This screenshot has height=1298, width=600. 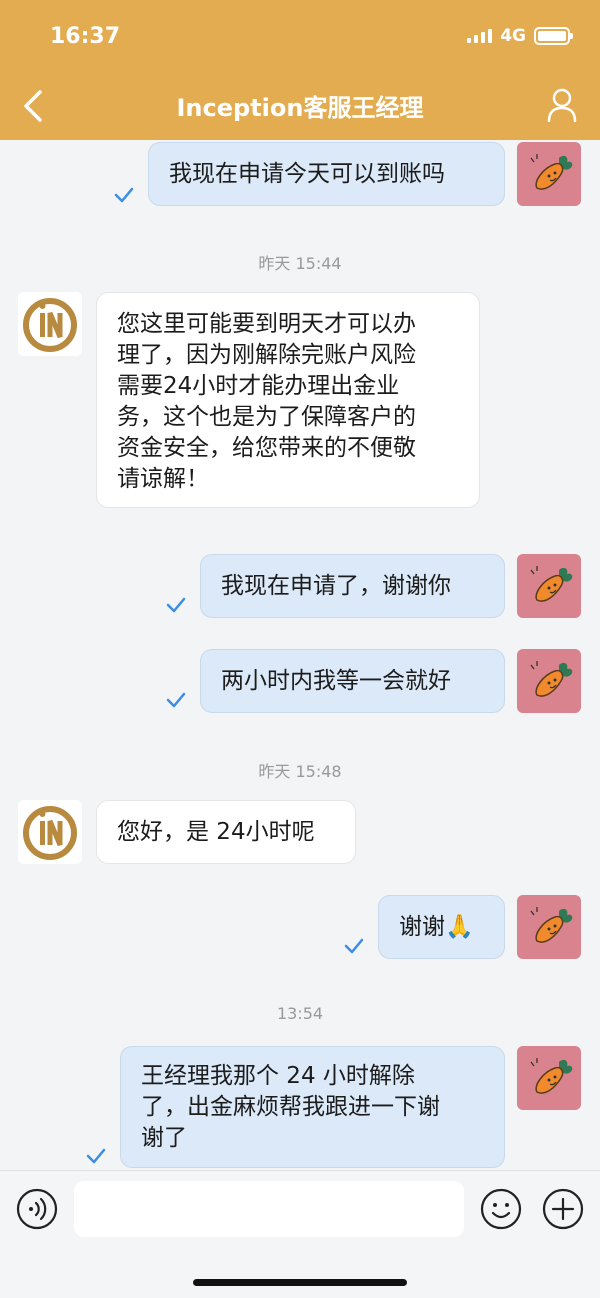 I want to click on message-input, so click(x=269, y=1209).